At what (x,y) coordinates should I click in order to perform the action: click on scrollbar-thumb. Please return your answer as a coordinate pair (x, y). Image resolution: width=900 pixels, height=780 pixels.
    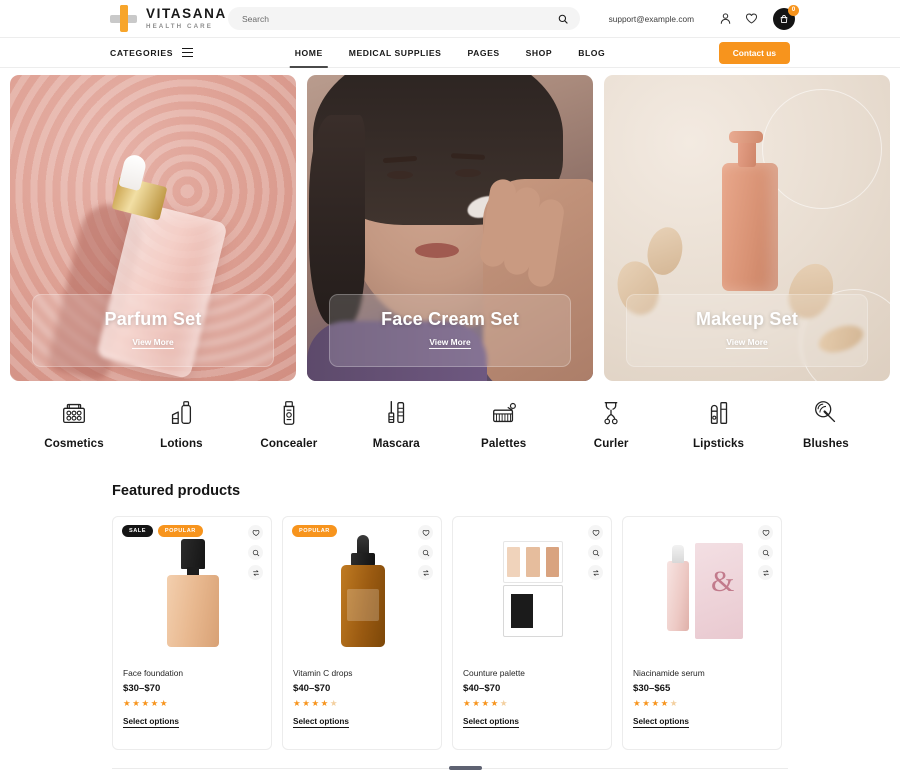
    Looking at the image, I should click on (465, 768).